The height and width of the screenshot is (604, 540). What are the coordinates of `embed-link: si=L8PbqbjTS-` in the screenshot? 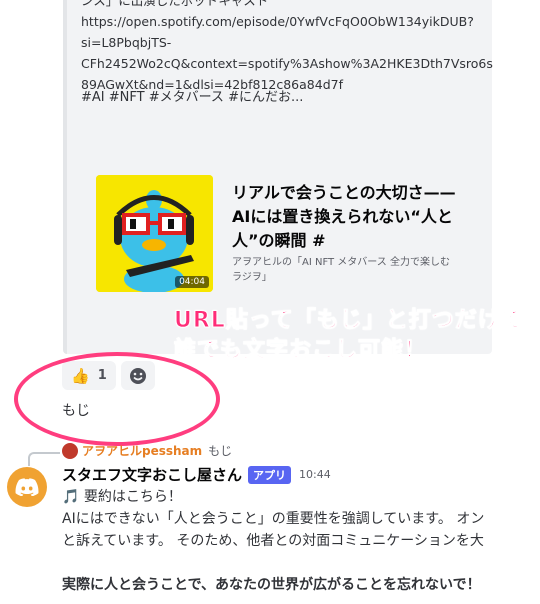 It's located at (283, 42).